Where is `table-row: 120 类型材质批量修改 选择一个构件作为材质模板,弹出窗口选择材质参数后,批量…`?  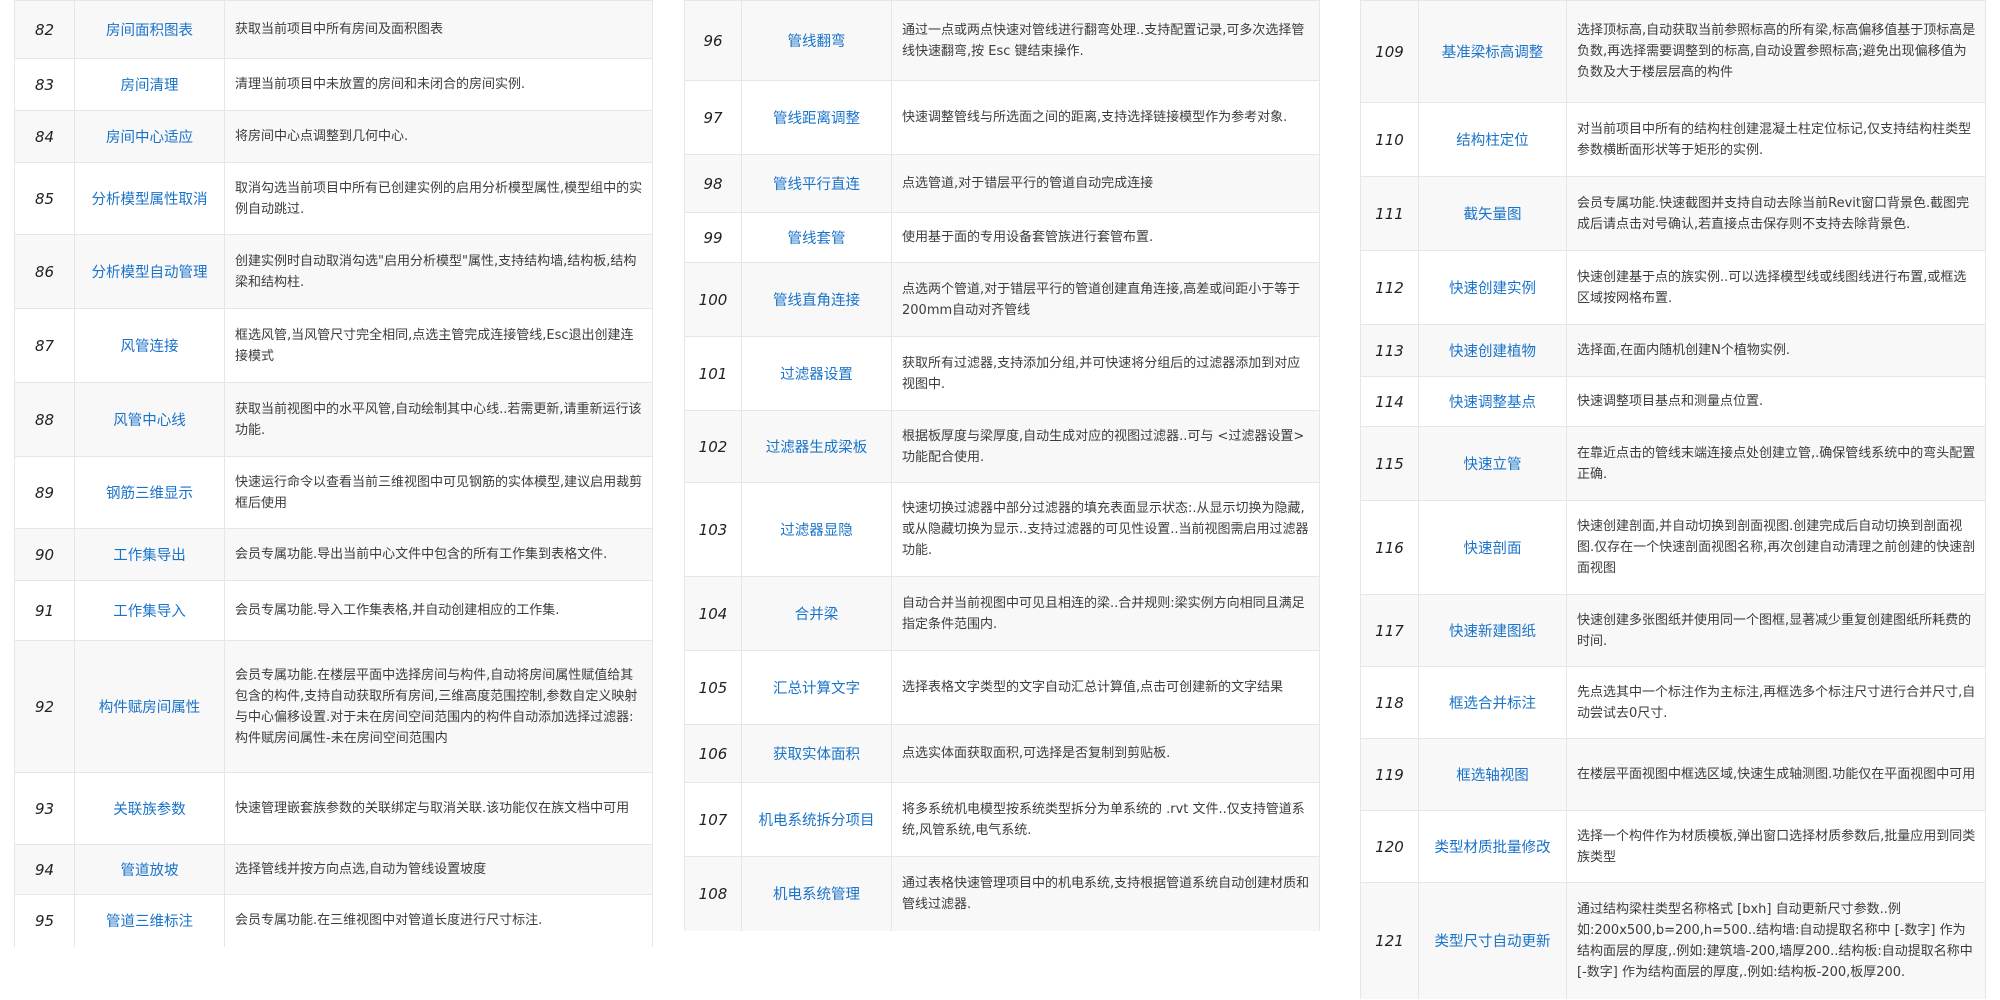
table-row: 120 类型材质批量修改 选择一个构件作为材质模板,弹出窗口选择材质参数后,批量… is located at coordinates (1673, 846).